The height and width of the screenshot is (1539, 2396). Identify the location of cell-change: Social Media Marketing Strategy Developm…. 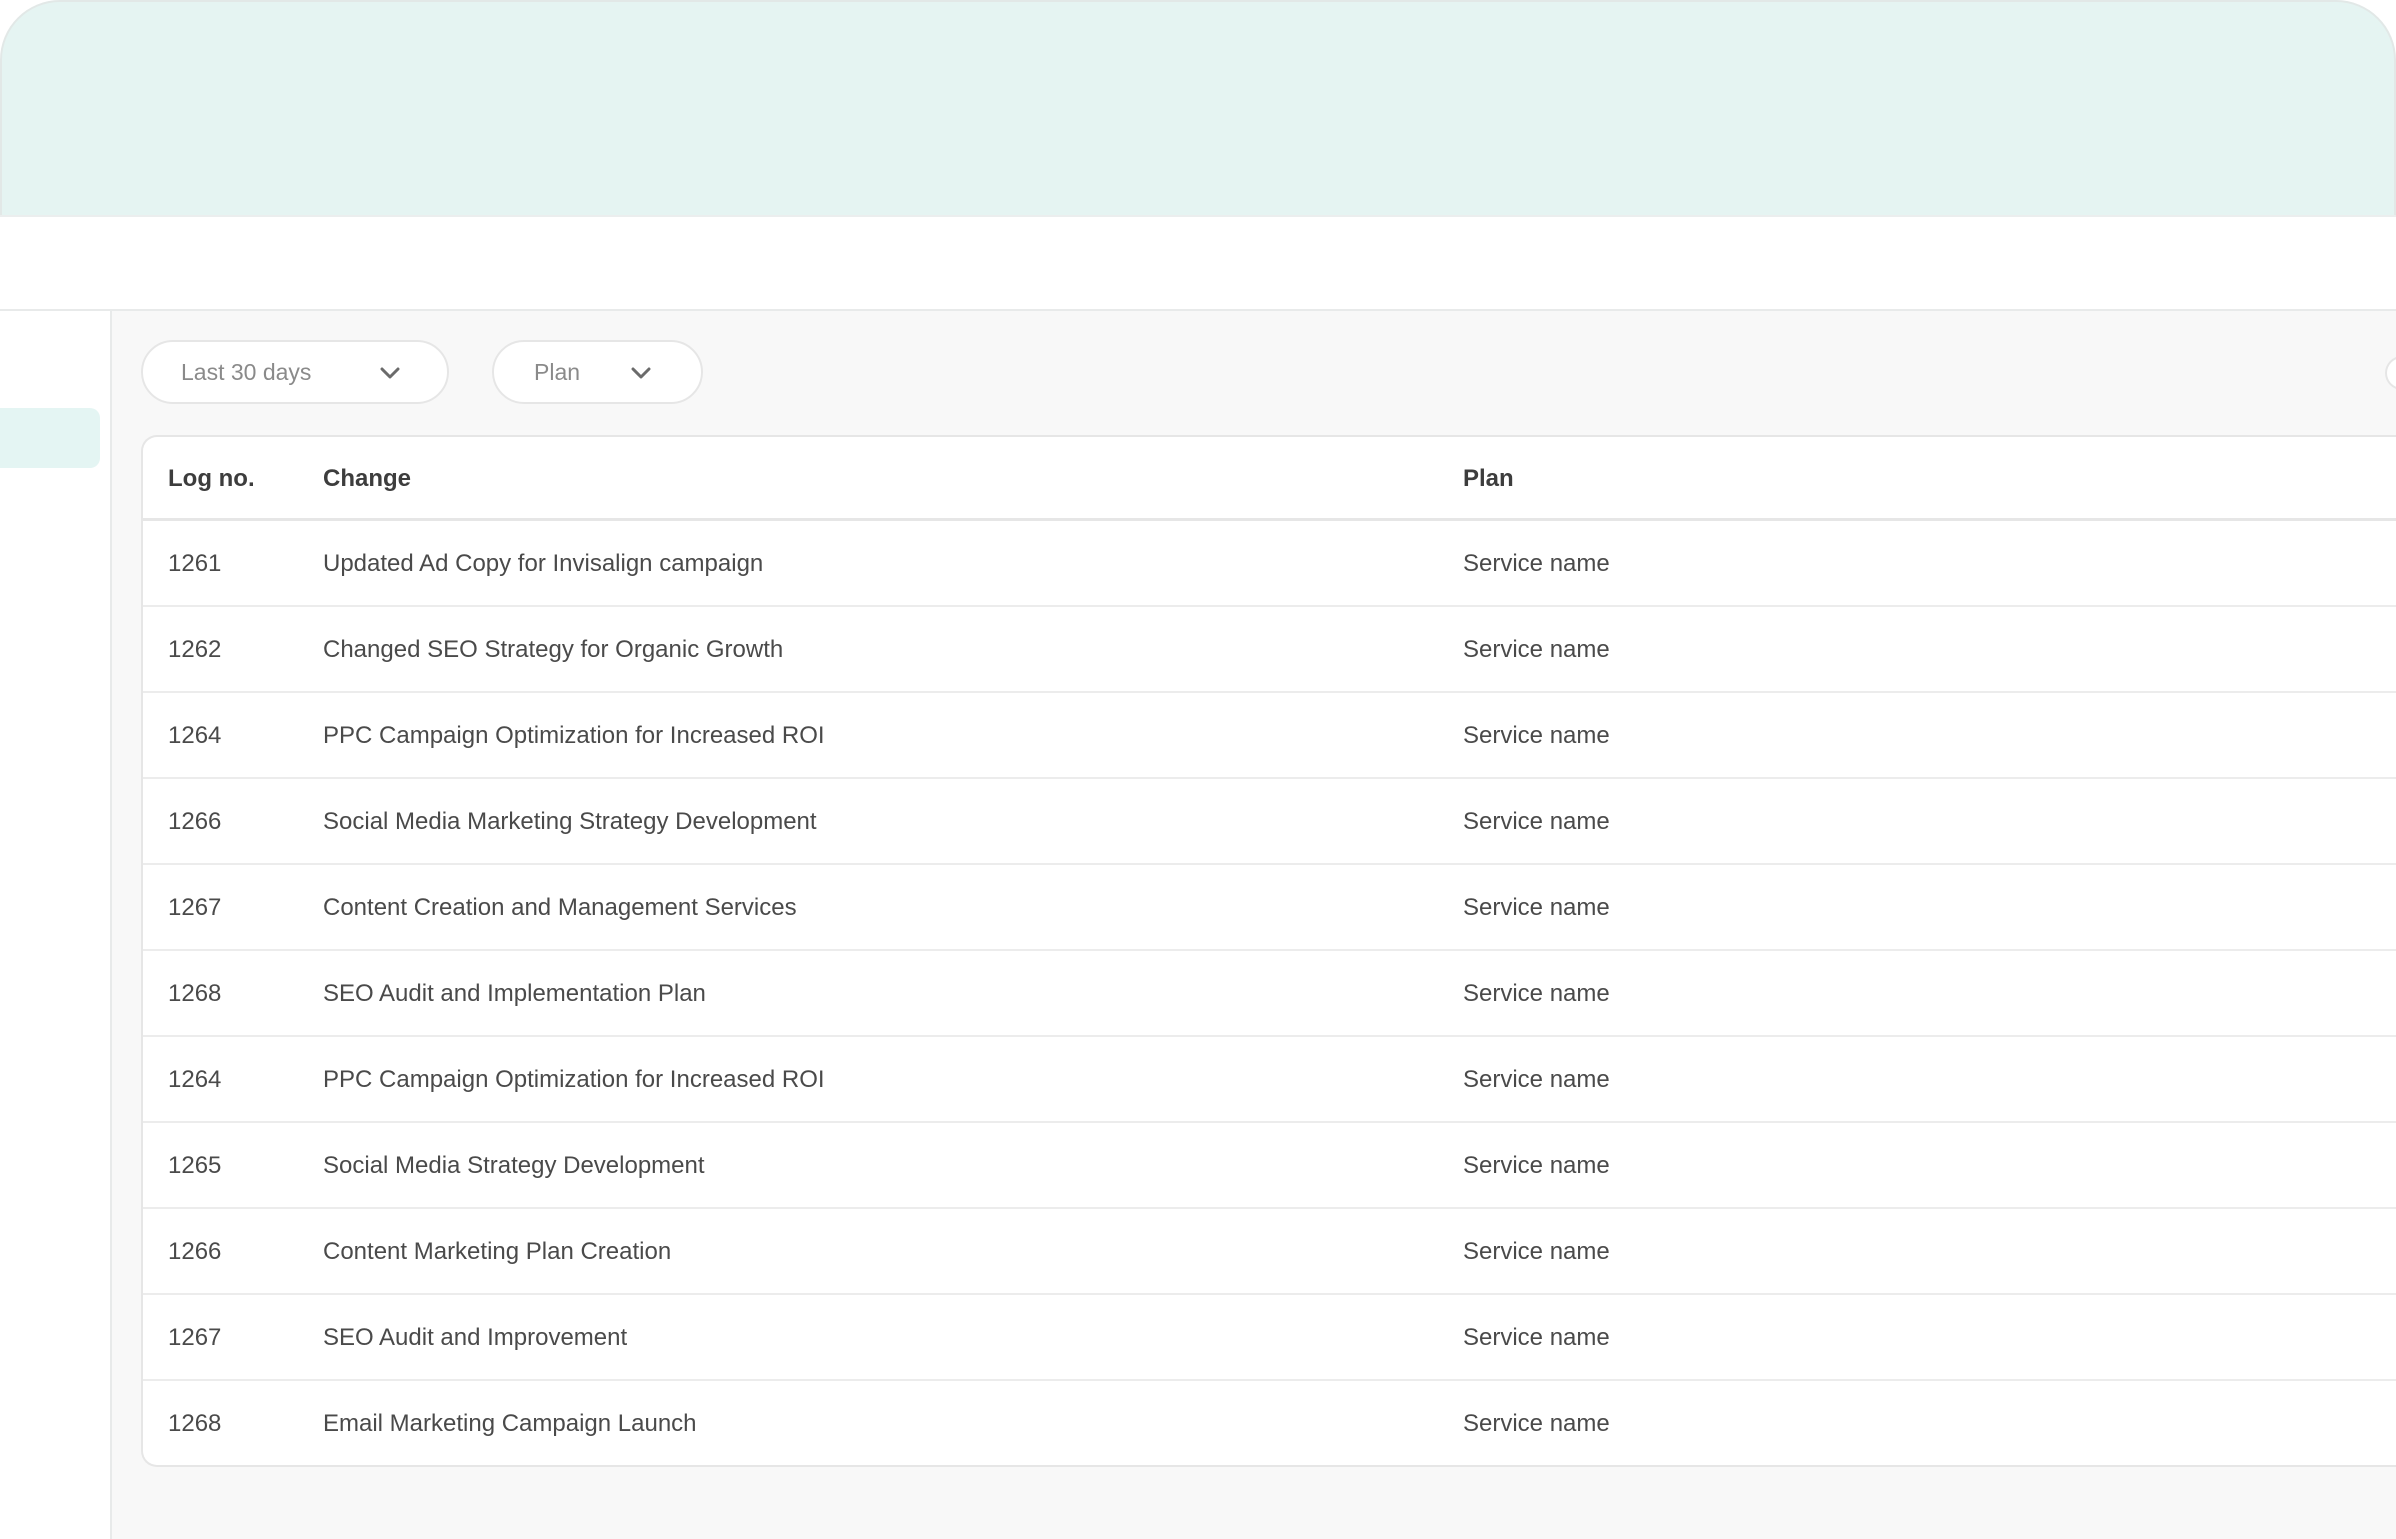
(570, 821).